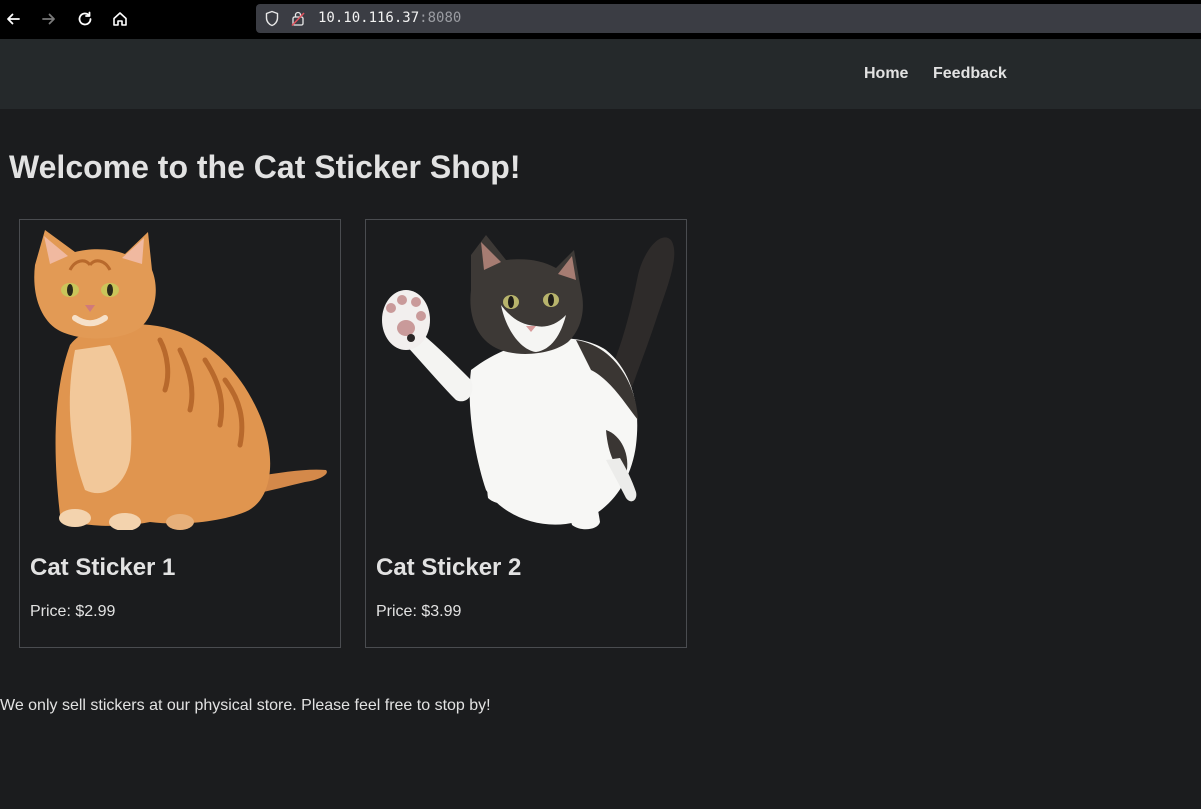 This screenshot has height=809, width=1201. I want to click on browser-toolbar: 10.10.116.37:8080, so click(600, 19).